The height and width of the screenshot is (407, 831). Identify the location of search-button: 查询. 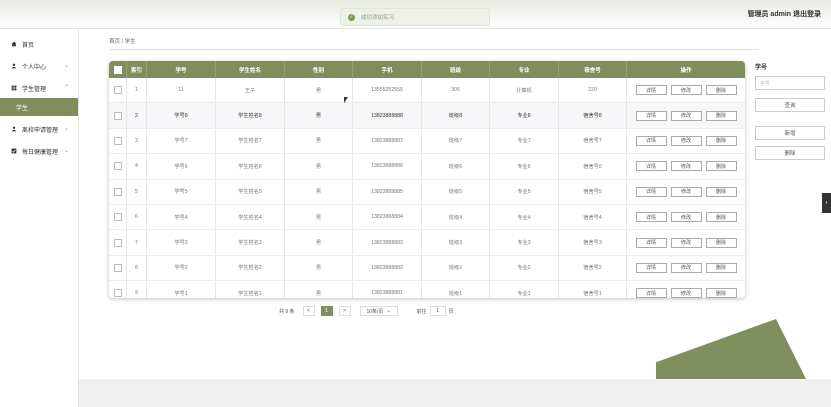
(790, 105).